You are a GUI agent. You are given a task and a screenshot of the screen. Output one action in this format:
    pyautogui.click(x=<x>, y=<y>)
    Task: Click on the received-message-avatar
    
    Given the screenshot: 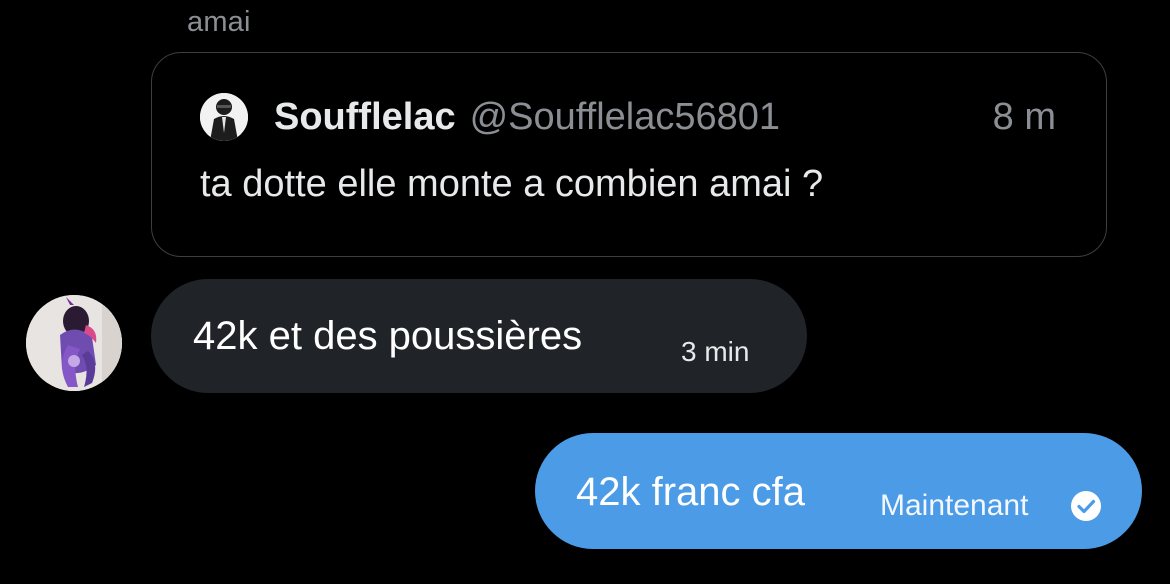 What is the action you would take?
    pyautogui.click(x=74, y=343)
    